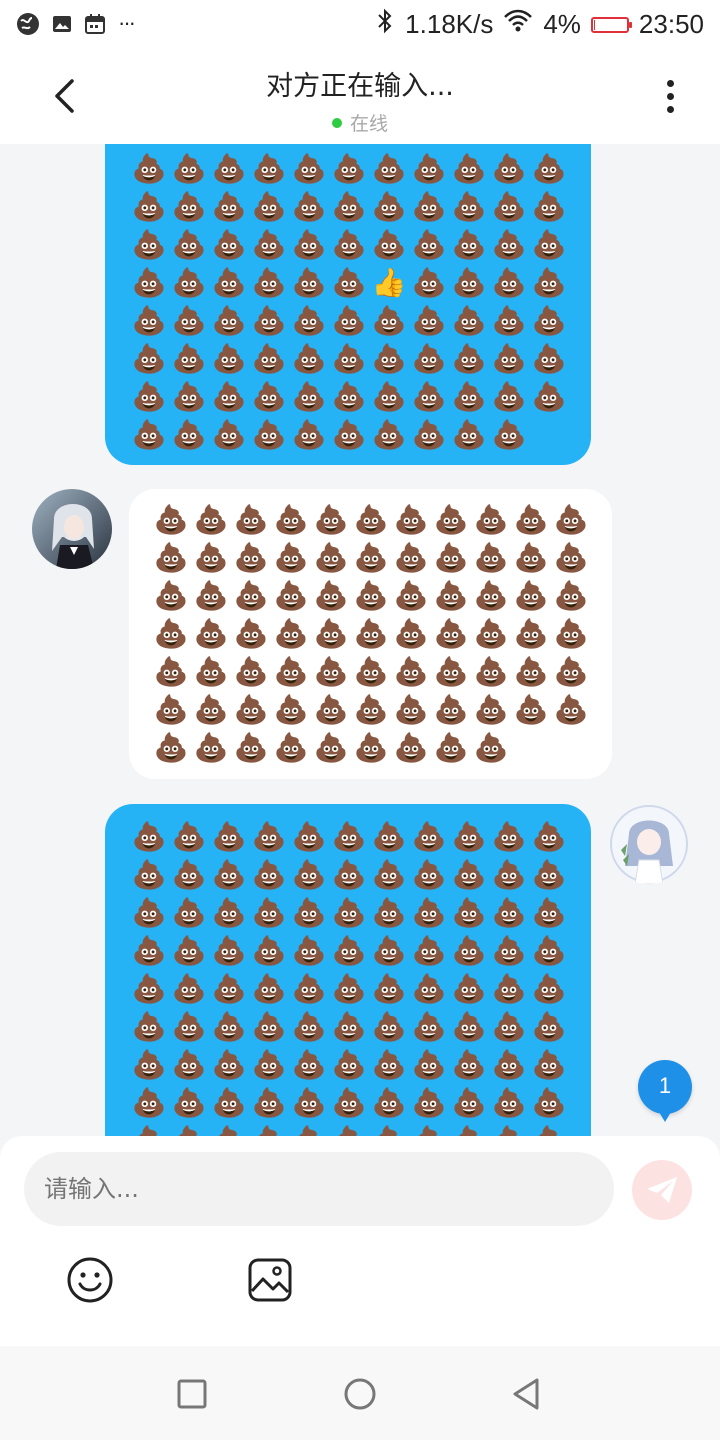 This screenshot has height=1440, width=720. What do you see at coordinates (360, 97) in the screenshot?
I see `chat-header: 对方正在输入... 在线` at bounding box center [360, 97].